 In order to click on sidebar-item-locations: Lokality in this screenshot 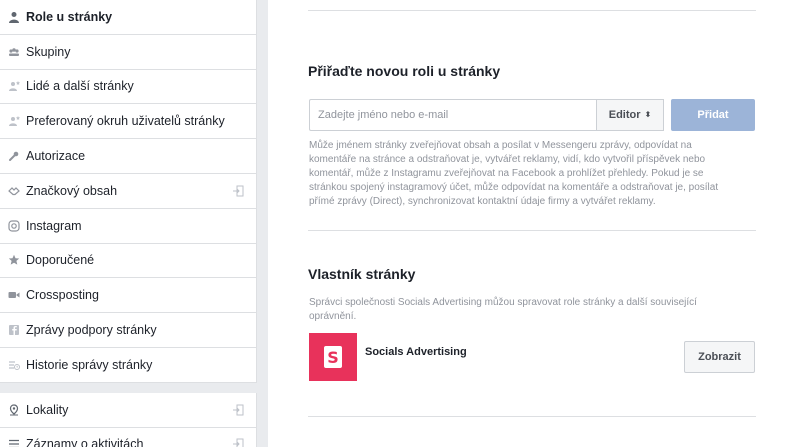, I will do `click(128, 410)`.